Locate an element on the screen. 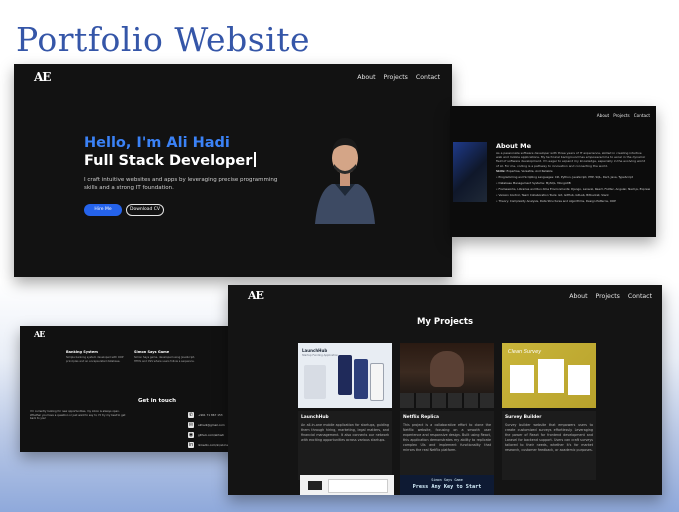 The width and height of the screenshot is (679, 512). profile-portrait is located at coordinates (345, 181).